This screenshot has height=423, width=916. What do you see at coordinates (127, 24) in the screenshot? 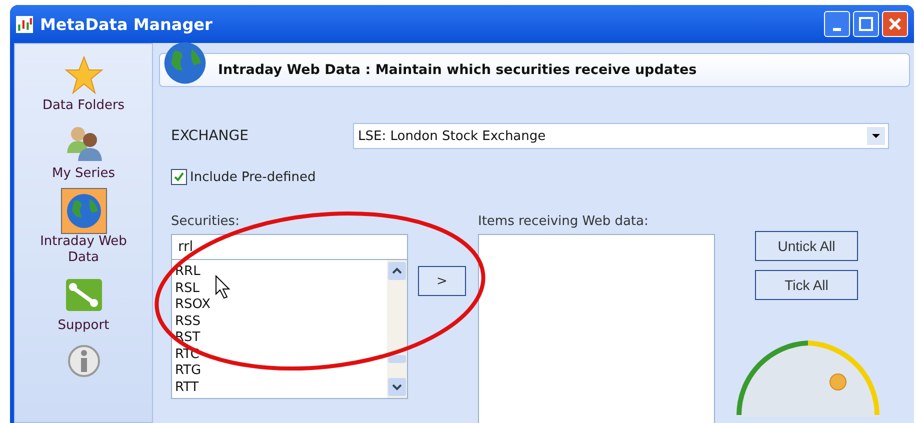
I see `window-title: MetaData Manager` at bounding box center [127, 24].